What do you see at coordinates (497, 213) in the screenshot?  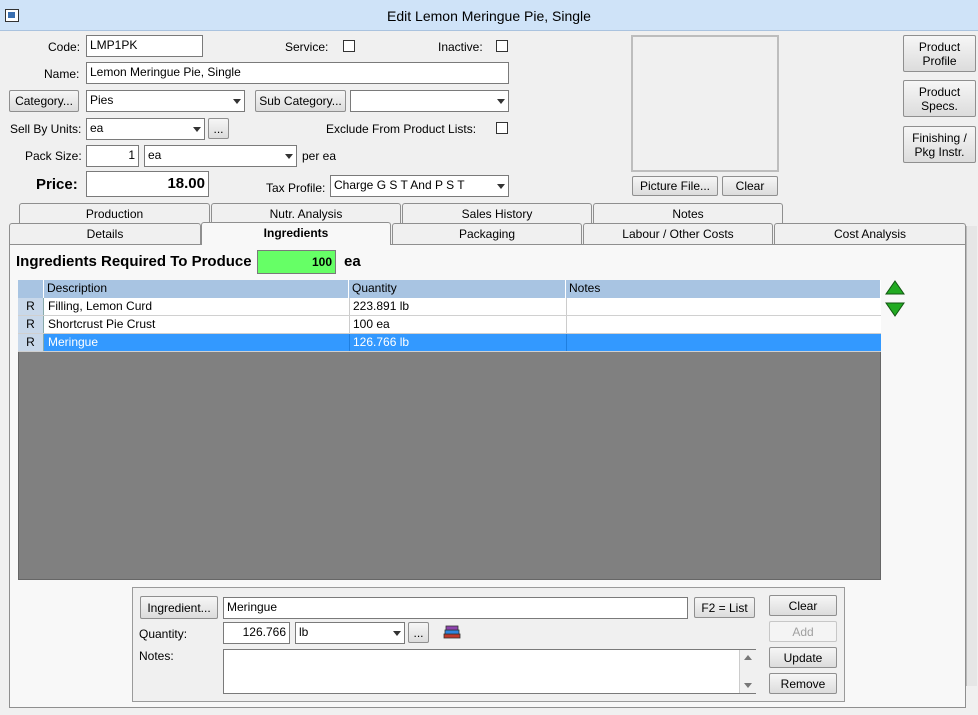 I see `tab-sales-history: Sales History` at bounding box center [497, 213].